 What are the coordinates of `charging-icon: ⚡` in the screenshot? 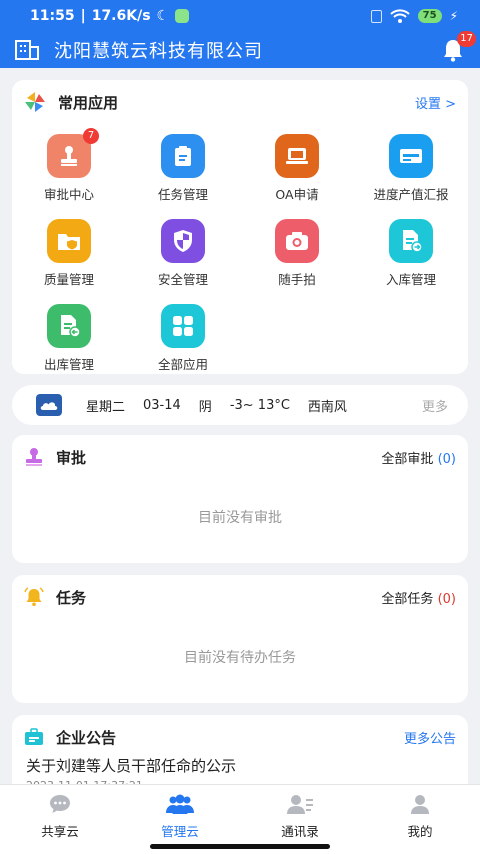 It's located at (453, 16).